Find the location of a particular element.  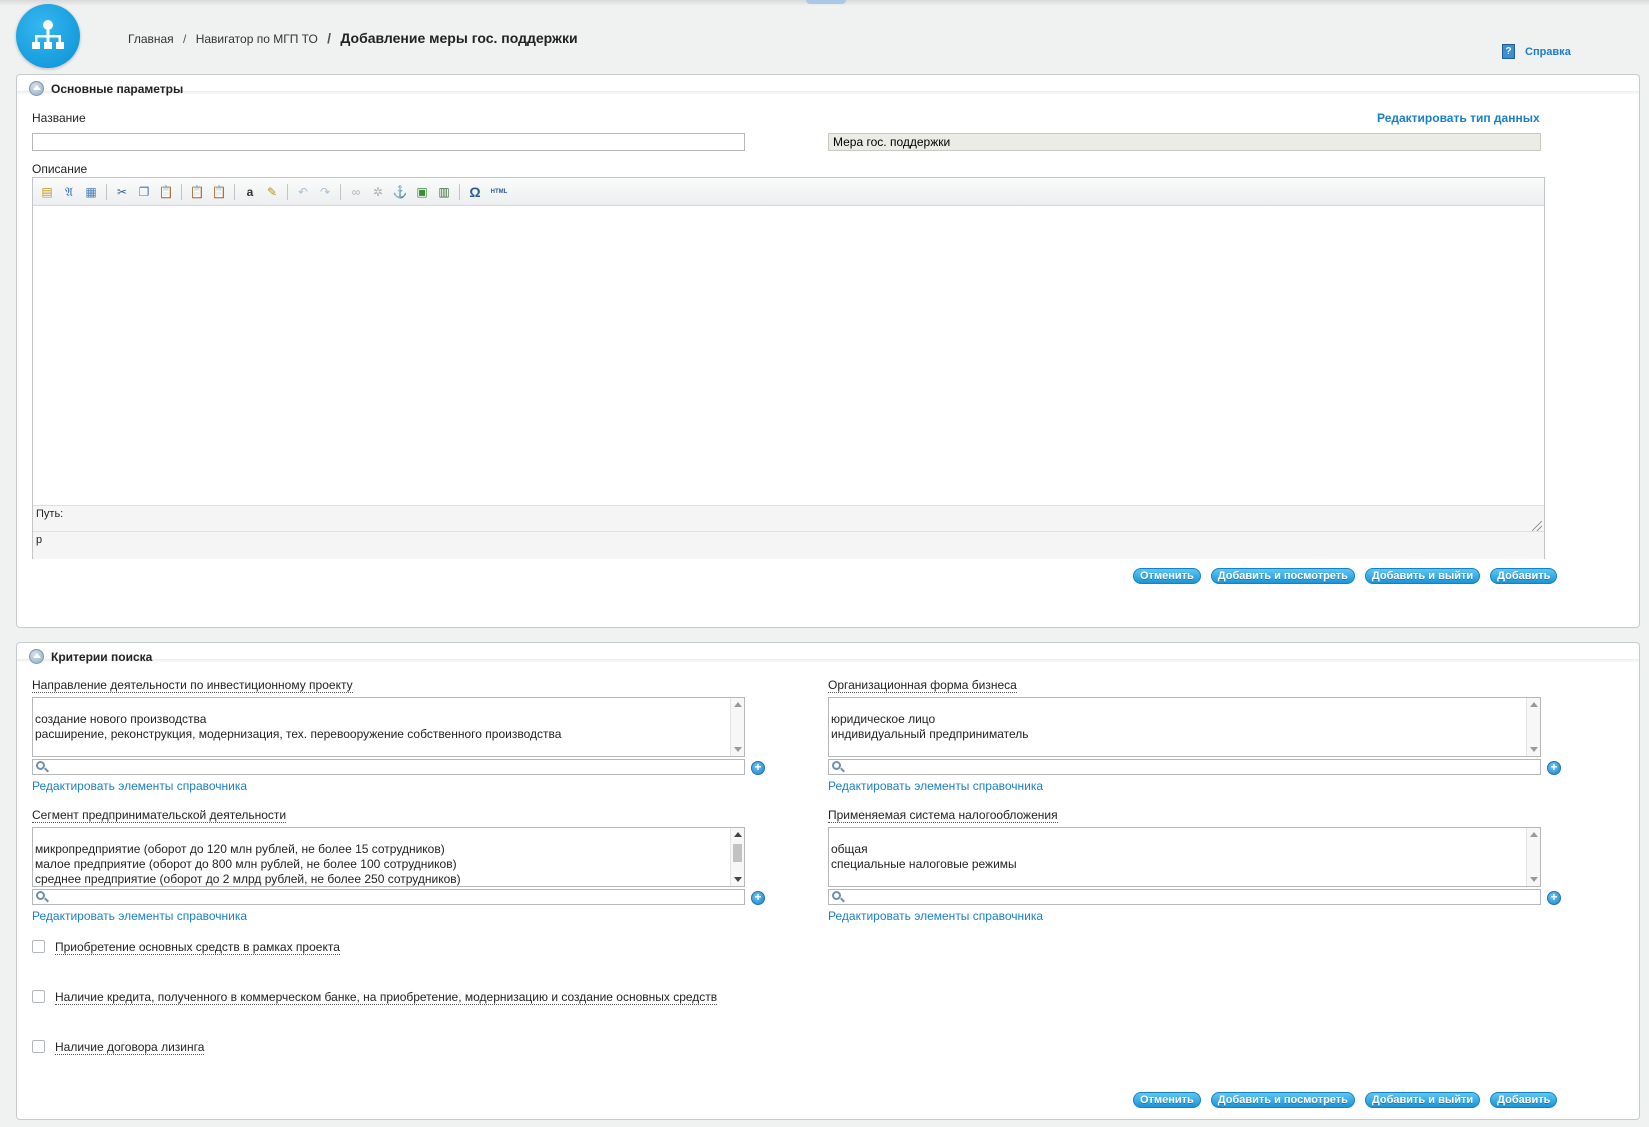

edit-data-type-link: Редактировать тип данных is located at coordinates (1458, 118).